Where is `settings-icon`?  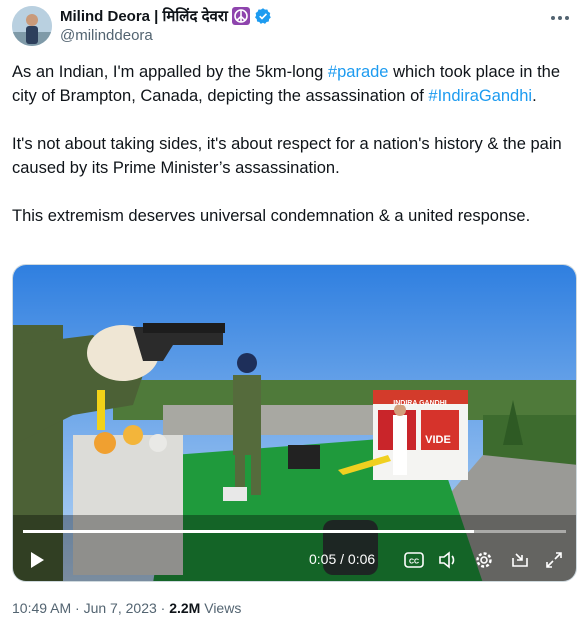
settings-icon is located at coordinates (484, 560).